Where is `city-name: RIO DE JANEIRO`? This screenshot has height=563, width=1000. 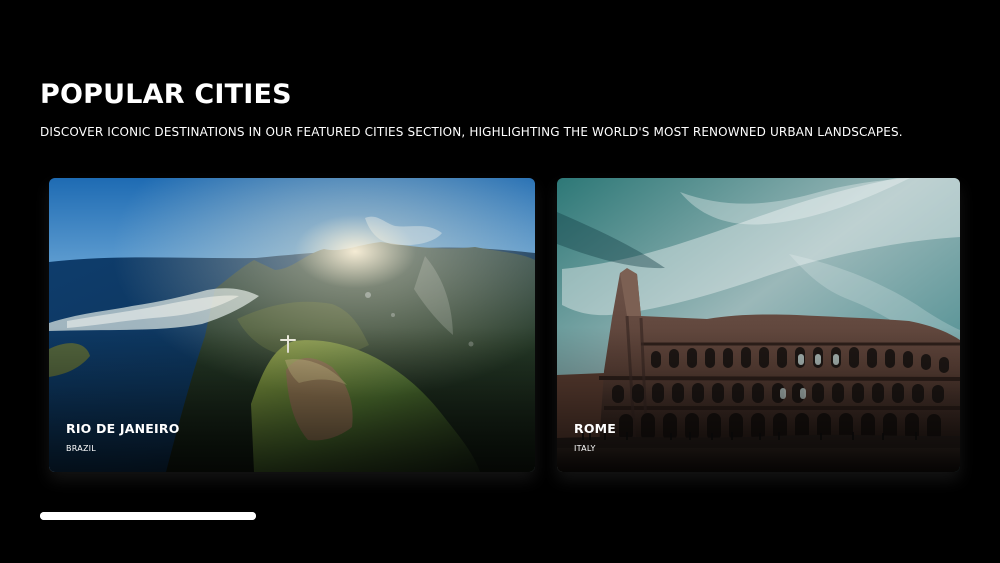
city-name: RIO DE JANEIRO is located at coordinates (123, 428).